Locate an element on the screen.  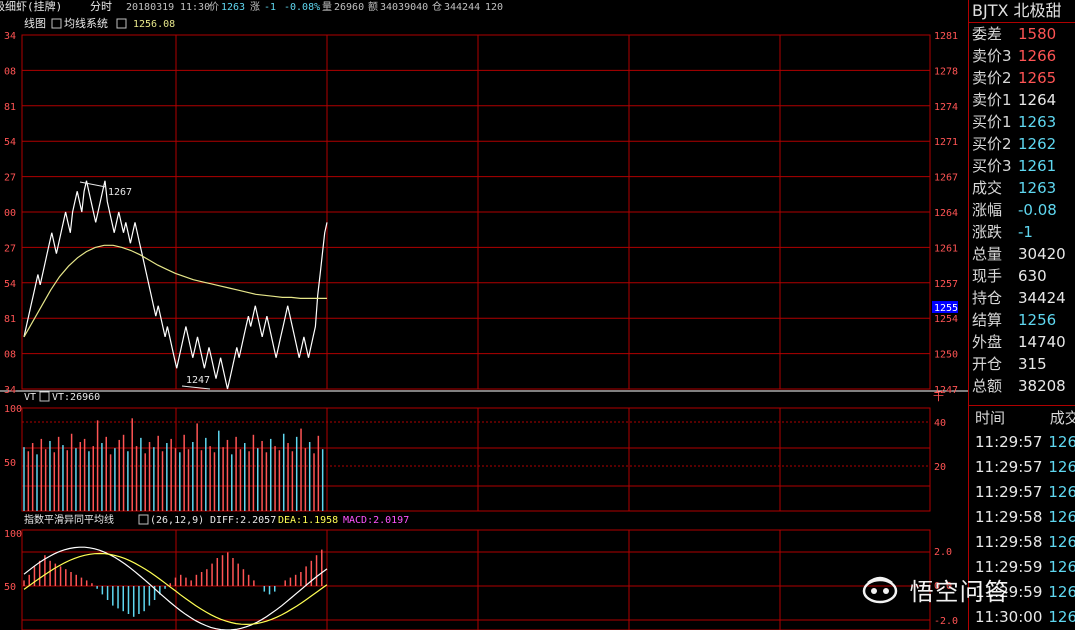
quote-row: 持仓 34424 is located at coordinates (1022, 298).